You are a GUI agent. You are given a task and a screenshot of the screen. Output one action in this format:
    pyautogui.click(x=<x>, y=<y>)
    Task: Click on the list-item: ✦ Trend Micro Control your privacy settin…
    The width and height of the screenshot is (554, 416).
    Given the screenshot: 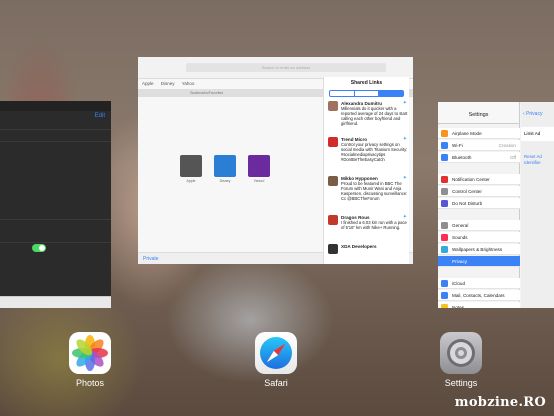 What is the action you would take?
    pyautogui.click(x=368, y=149)
    